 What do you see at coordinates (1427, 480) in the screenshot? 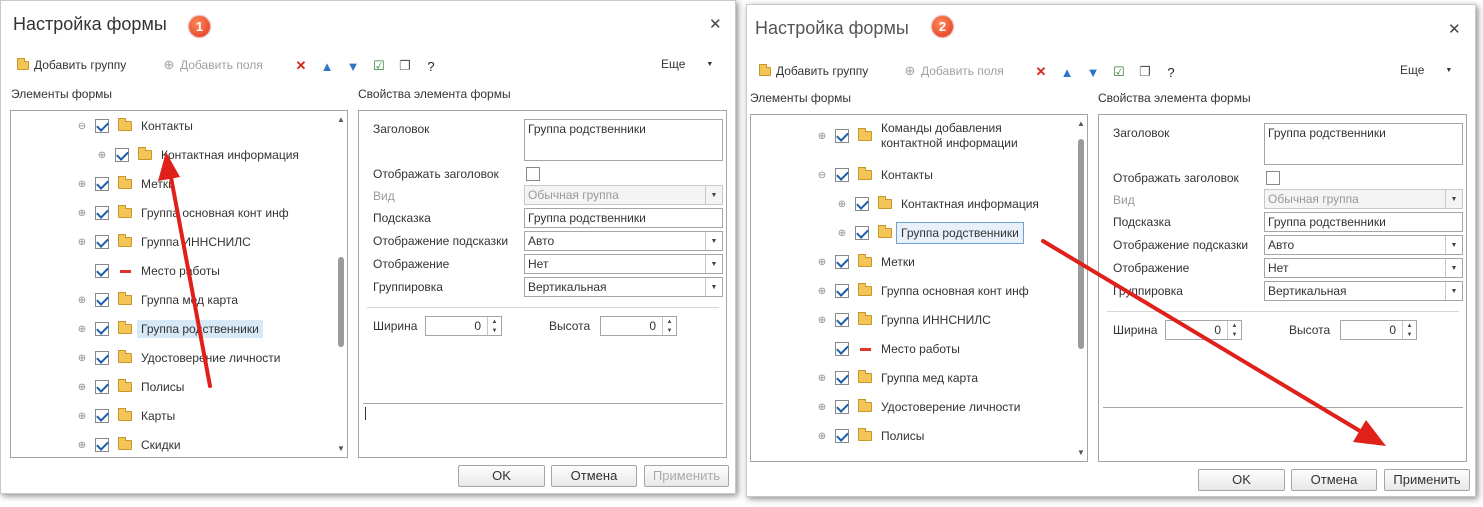
I see `apply-button: Применить` at bounding box center [1427, 480].